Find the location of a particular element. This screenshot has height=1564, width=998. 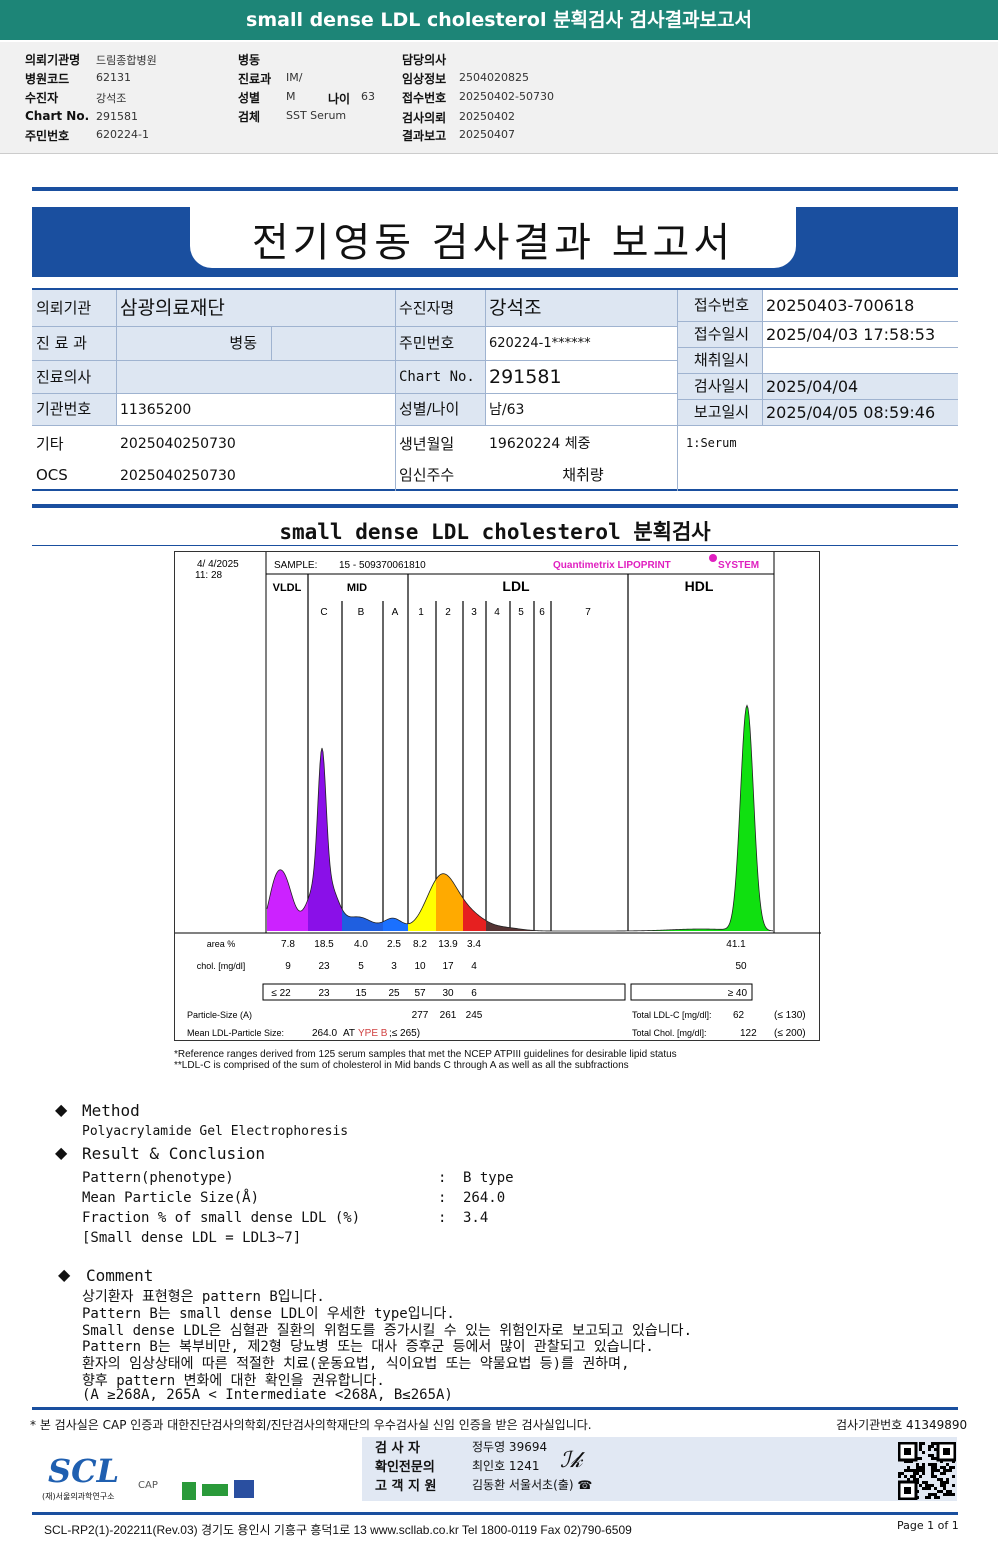

label: 진료의사 is located at coordinates (74, 377).